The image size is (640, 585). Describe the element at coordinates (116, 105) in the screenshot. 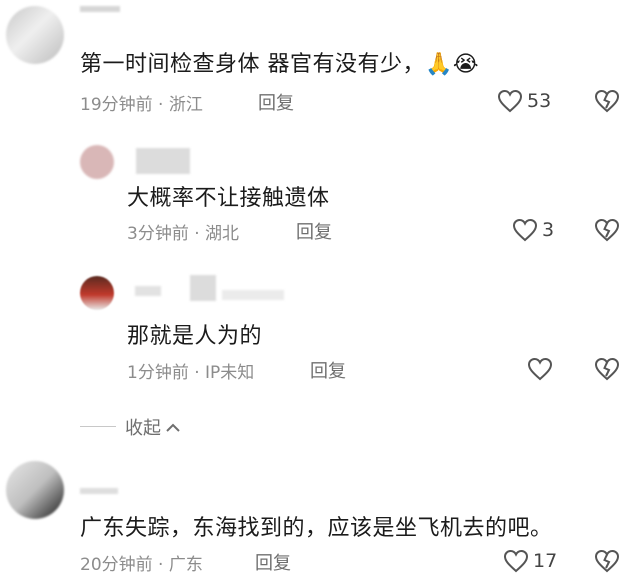

I see `comment-time: 19分钟前` at that location.